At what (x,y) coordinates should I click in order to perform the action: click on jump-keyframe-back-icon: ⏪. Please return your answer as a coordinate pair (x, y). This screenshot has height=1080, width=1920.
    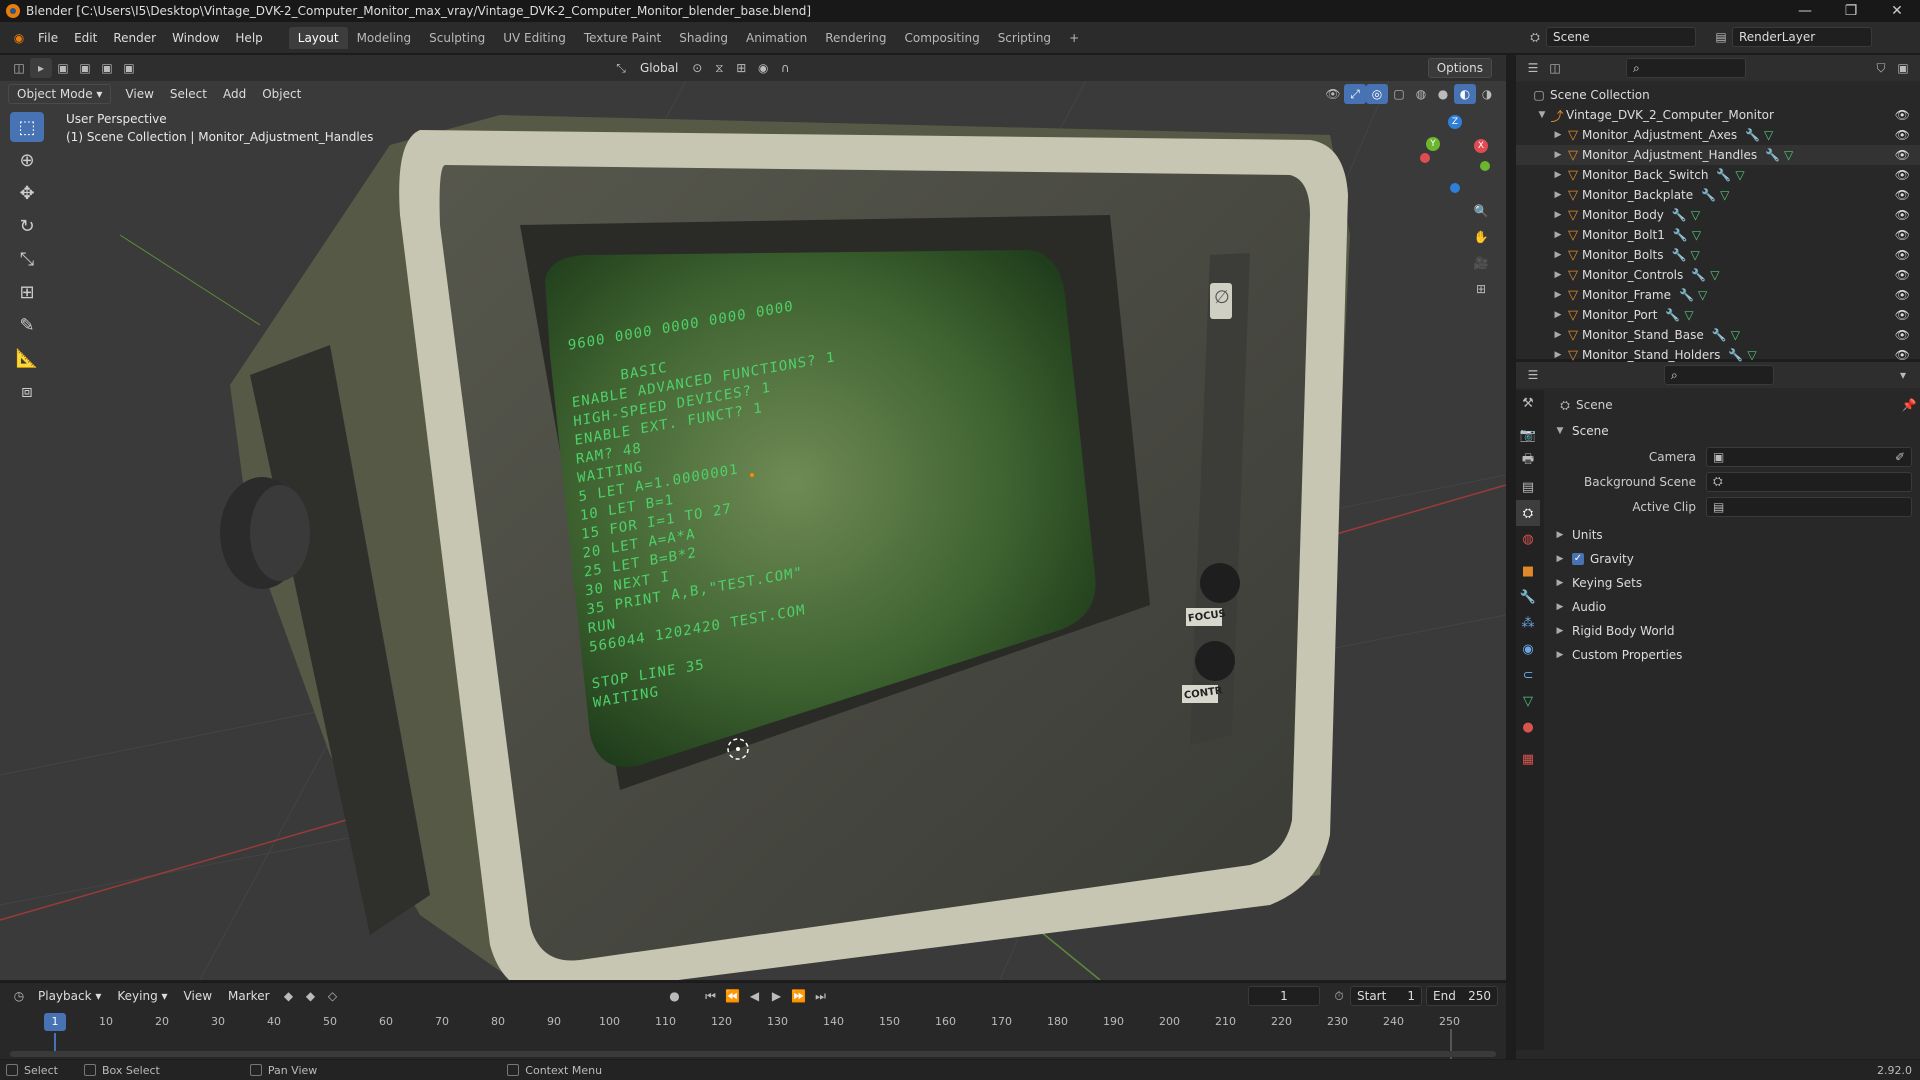
    Looking at the image, I should click on (733, 996).